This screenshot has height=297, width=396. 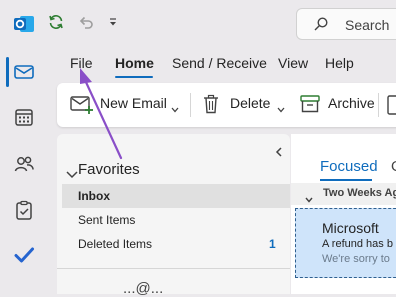 What do you see at coordinates (351, 103) in the screenshot?
I see `archive-button: Archive` at bounding box center [351, 103].